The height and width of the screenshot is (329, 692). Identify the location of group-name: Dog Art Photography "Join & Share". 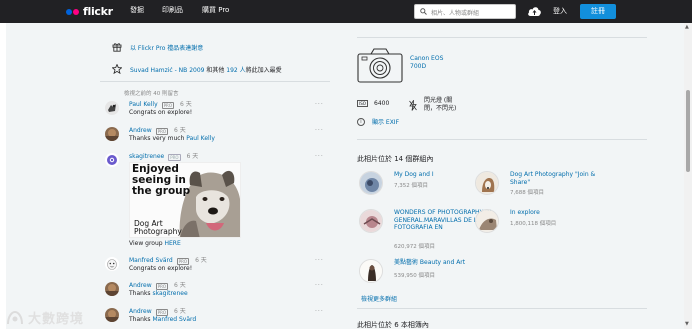
(553, 178).